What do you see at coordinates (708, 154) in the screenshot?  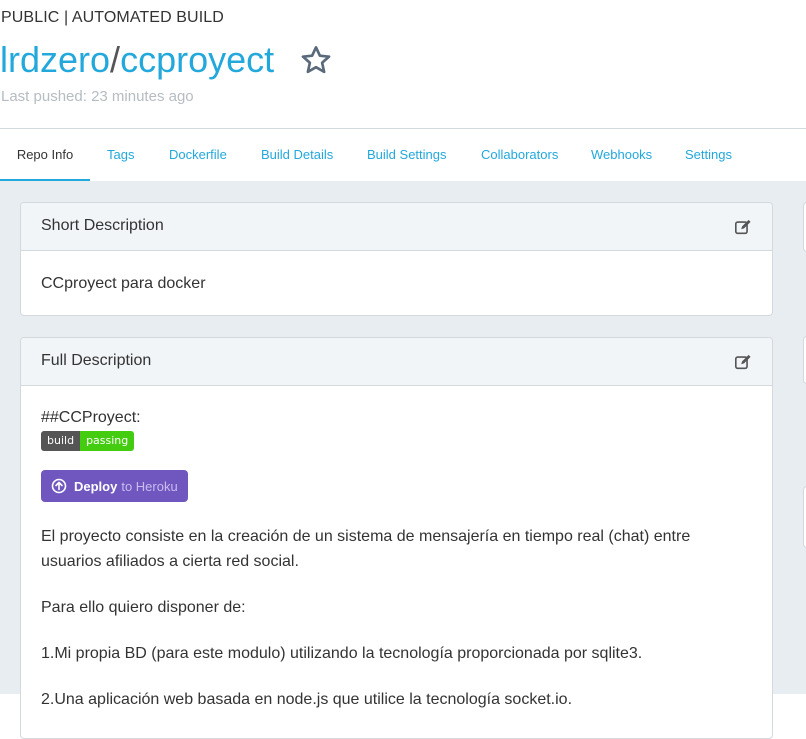 I see `tab-settings: Settings` at bounding box center [708, 154].